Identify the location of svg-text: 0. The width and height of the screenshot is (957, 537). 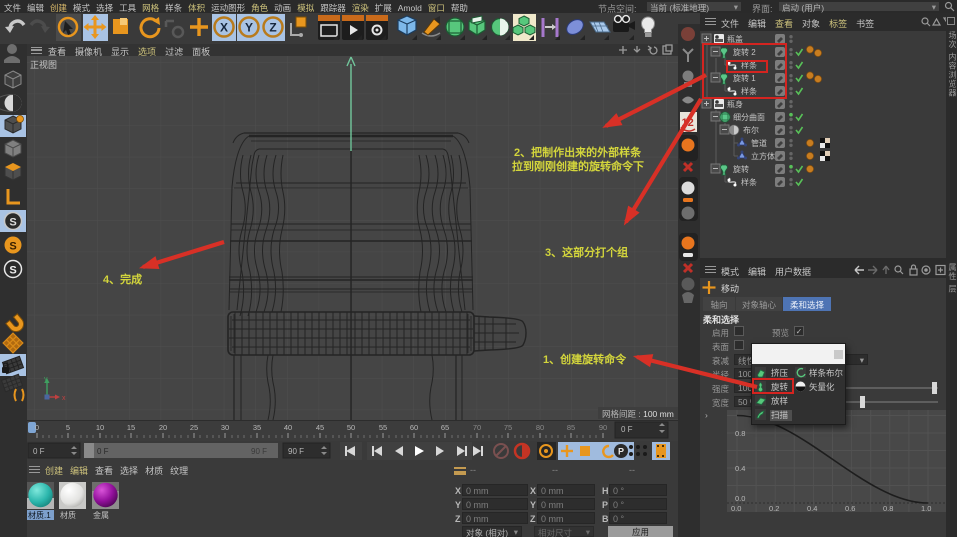
(37, 427).